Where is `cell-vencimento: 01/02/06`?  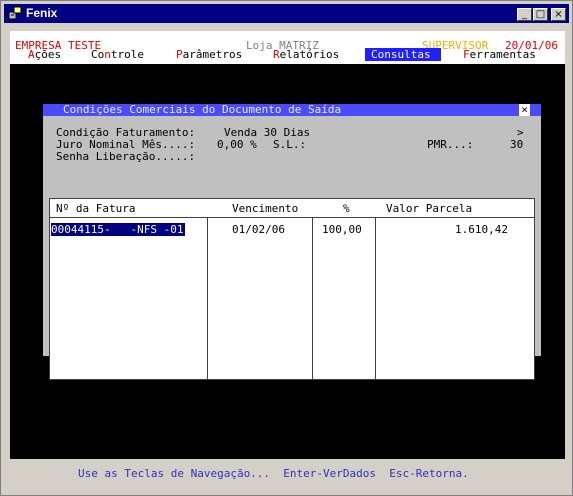
cell-vencimento: 01/02/06 is located at coordinates (258, 229).